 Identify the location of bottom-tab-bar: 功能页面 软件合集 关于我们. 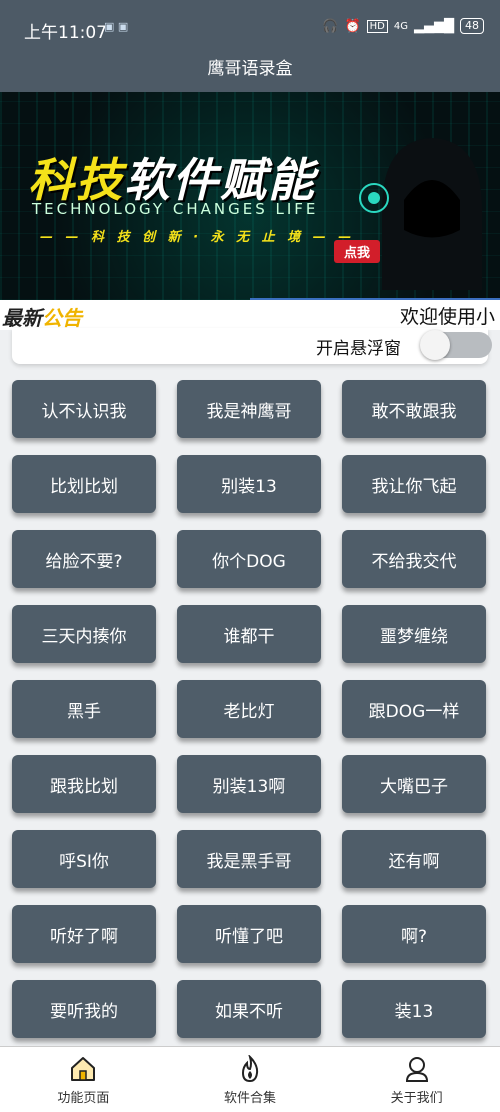
(250, 1079).